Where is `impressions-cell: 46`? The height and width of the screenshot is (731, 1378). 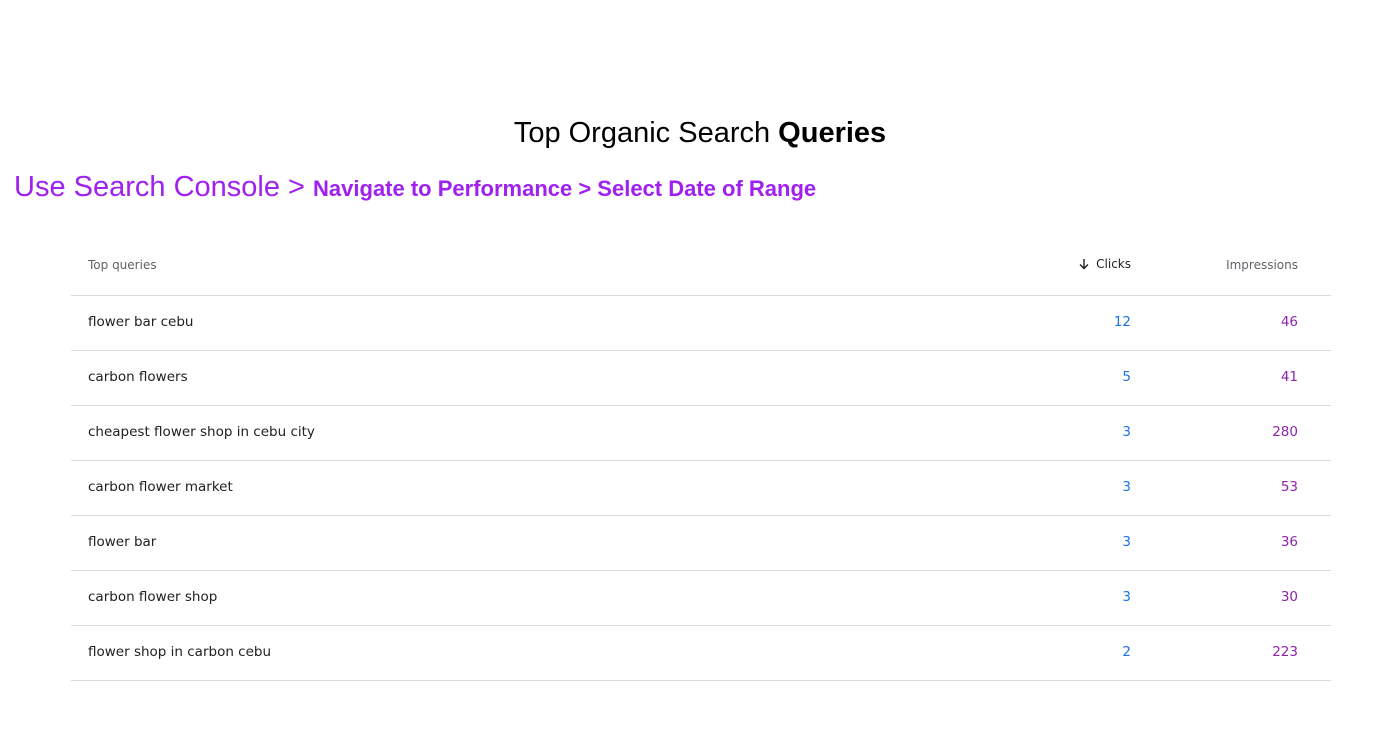
impressions-cell: 46 is located at coordinates (1289, 322).